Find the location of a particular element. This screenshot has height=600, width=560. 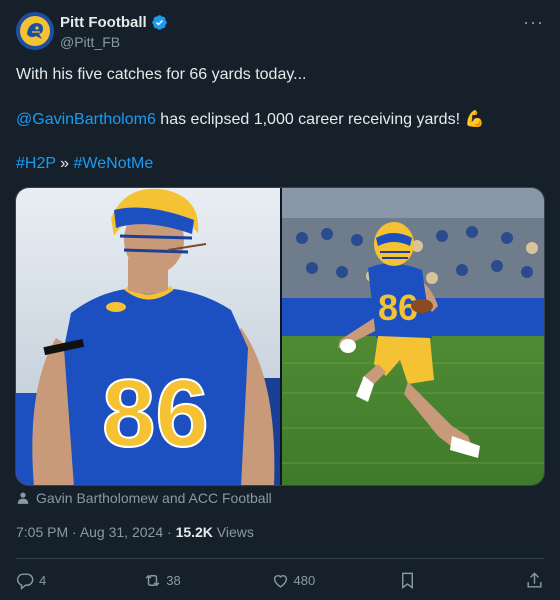

avatar is located at coordinates (35, 31).